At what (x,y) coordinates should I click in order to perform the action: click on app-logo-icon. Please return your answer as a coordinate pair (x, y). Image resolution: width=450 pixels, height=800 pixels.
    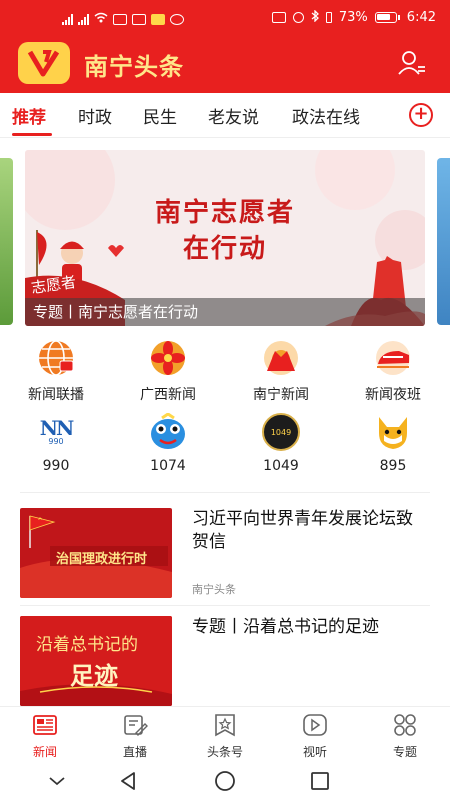
    Looking at the image, I should click on (44, 63).